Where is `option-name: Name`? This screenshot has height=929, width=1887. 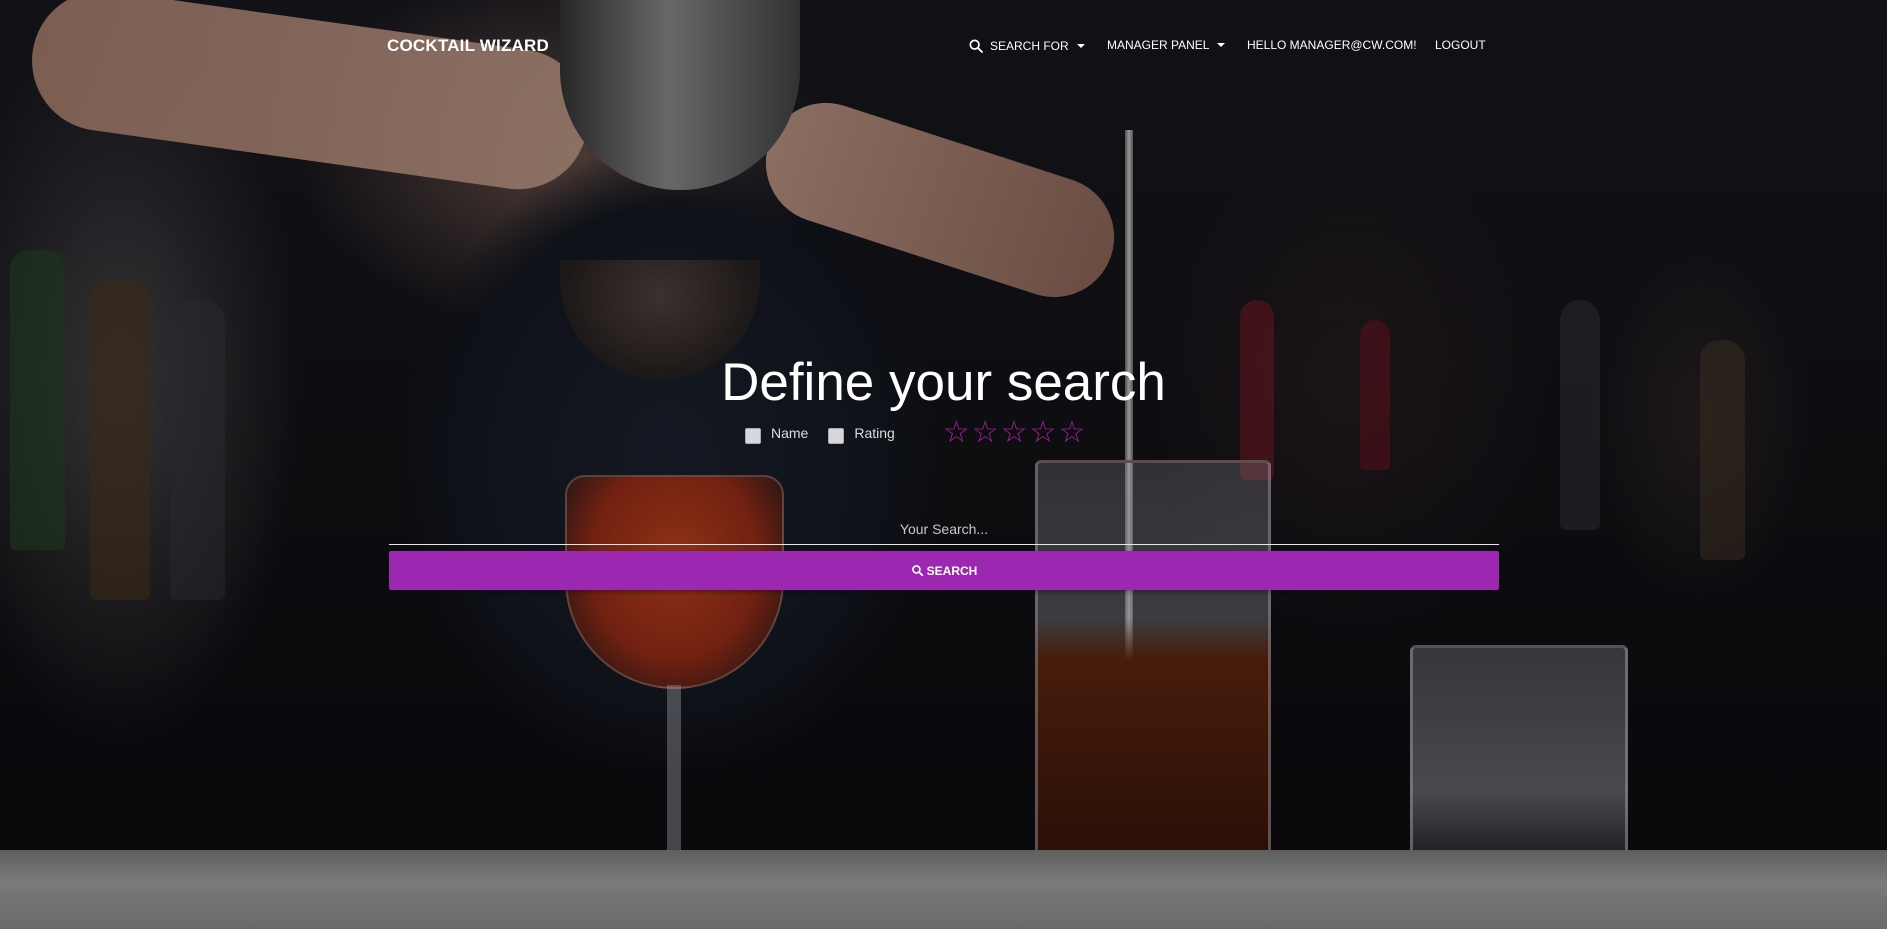 option-name: Name is located at coordinates (777, 434).